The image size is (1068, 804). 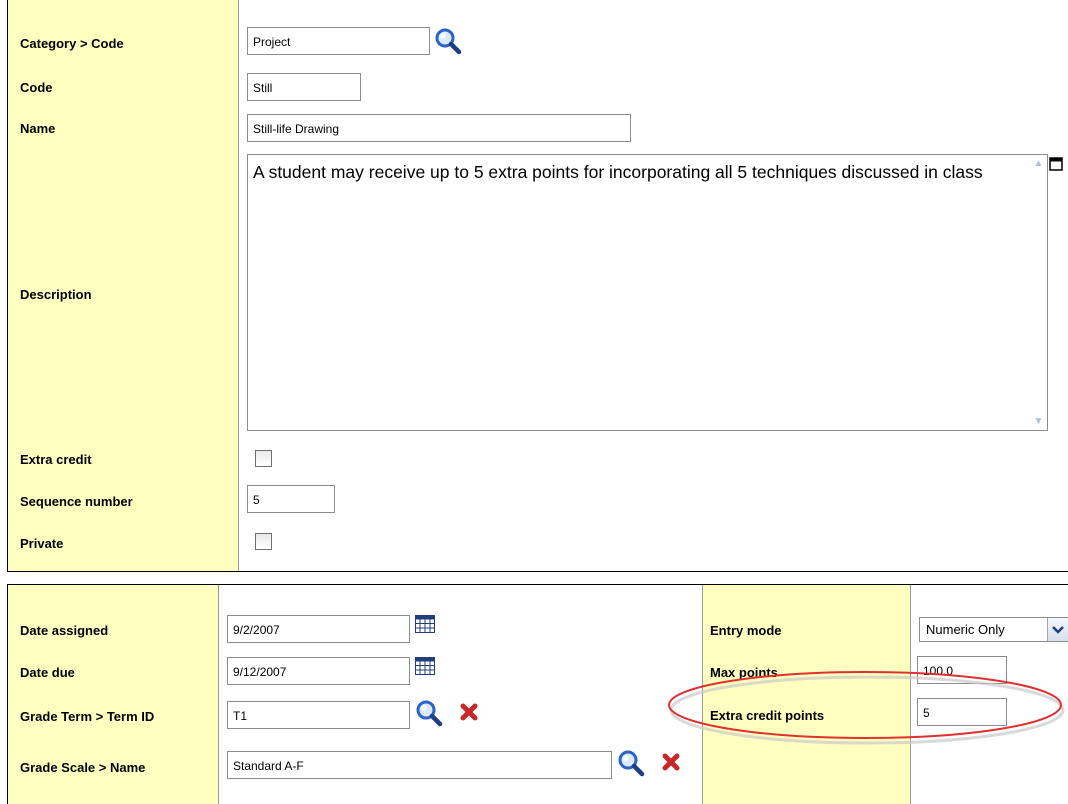 I want to click on extra-credit-label: Extra credit, so click(x=56, y=459).